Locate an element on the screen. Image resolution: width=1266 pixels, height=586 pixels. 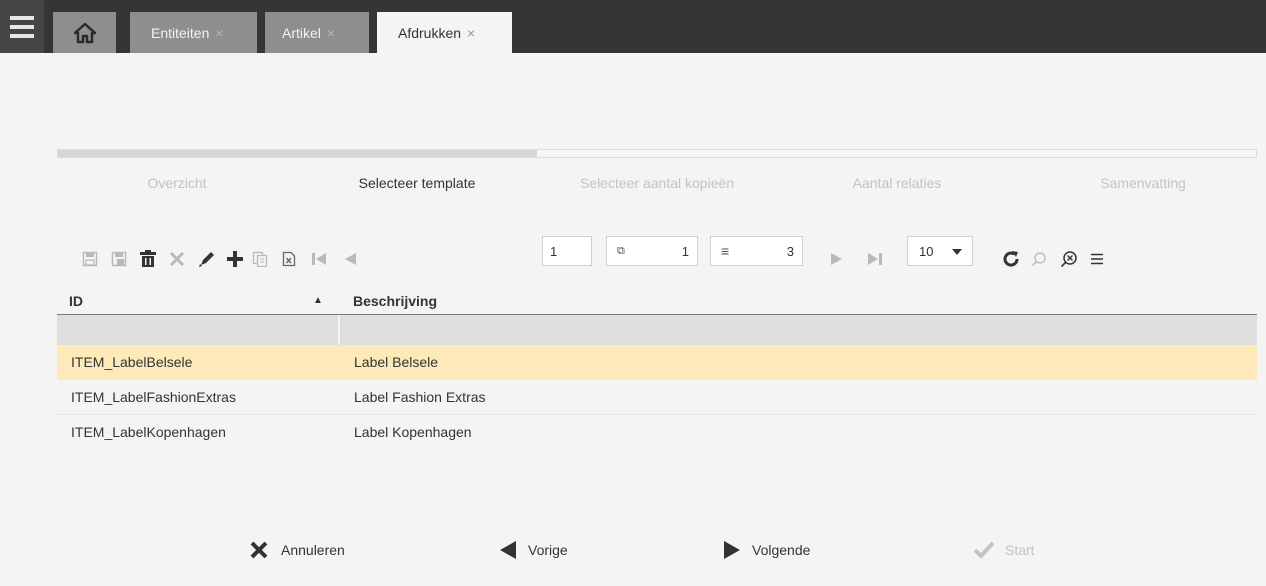
column-header-id: ID is located at coordinates (76, 301).